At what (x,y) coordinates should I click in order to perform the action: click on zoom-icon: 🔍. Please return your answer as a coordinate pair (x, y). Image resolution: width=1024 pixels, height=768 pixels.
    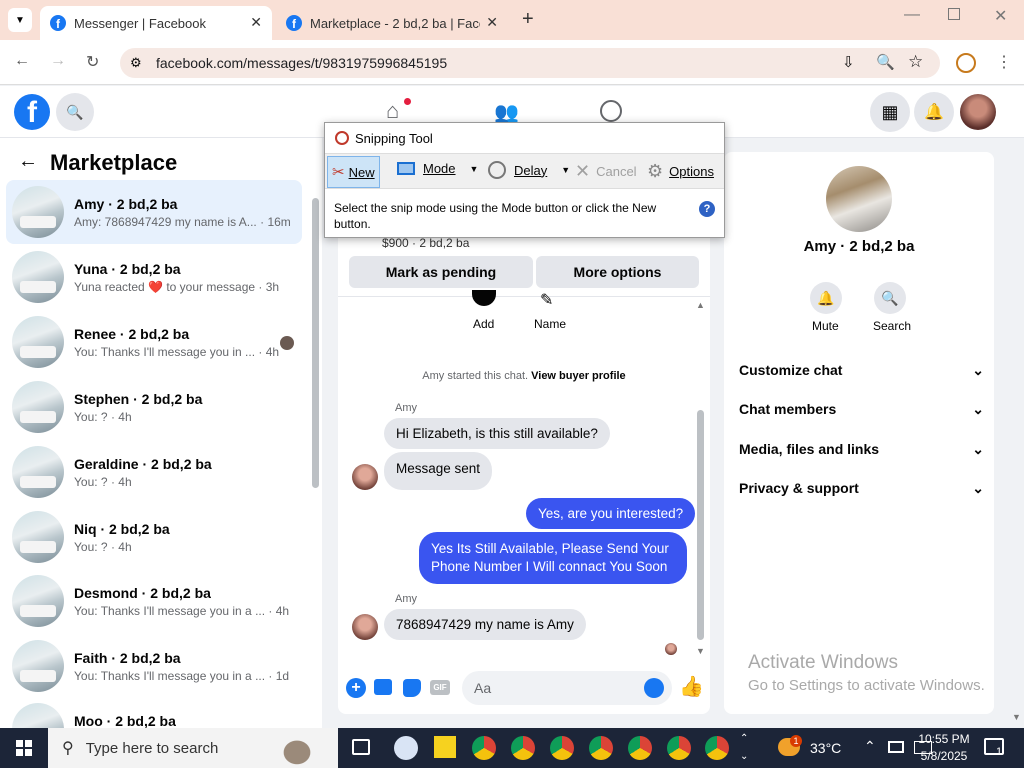
    Looking at the image, I should click on (885, 62).